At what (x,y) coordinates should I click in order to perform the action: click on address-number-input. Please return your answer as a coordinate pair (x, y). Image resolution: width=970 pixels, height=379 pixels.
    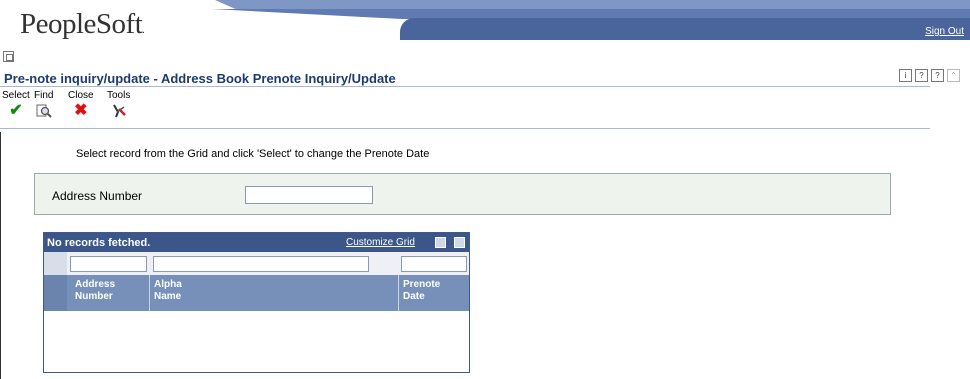
    Looking at the image, I should click on (309, 195).